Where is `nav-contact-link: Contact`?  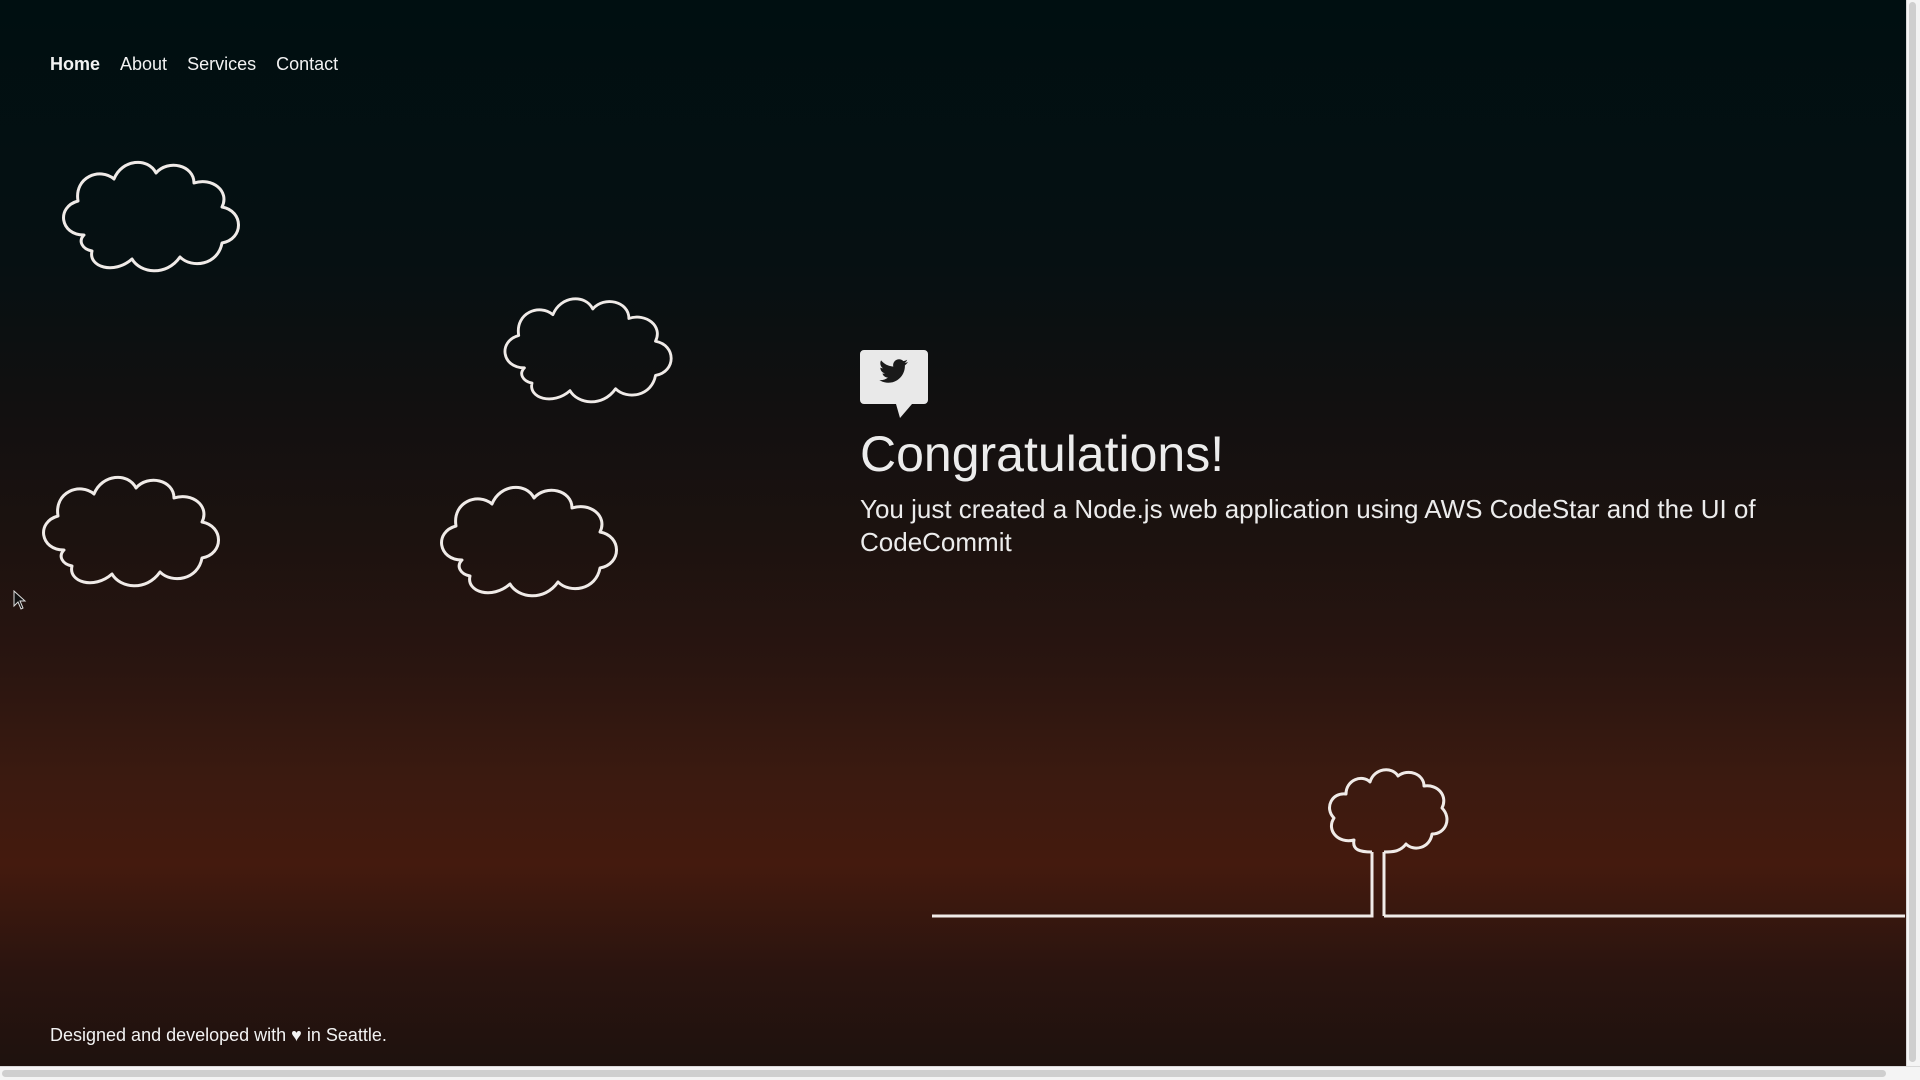
nav-contact-link: Contact is located at coordinates (307, 64).